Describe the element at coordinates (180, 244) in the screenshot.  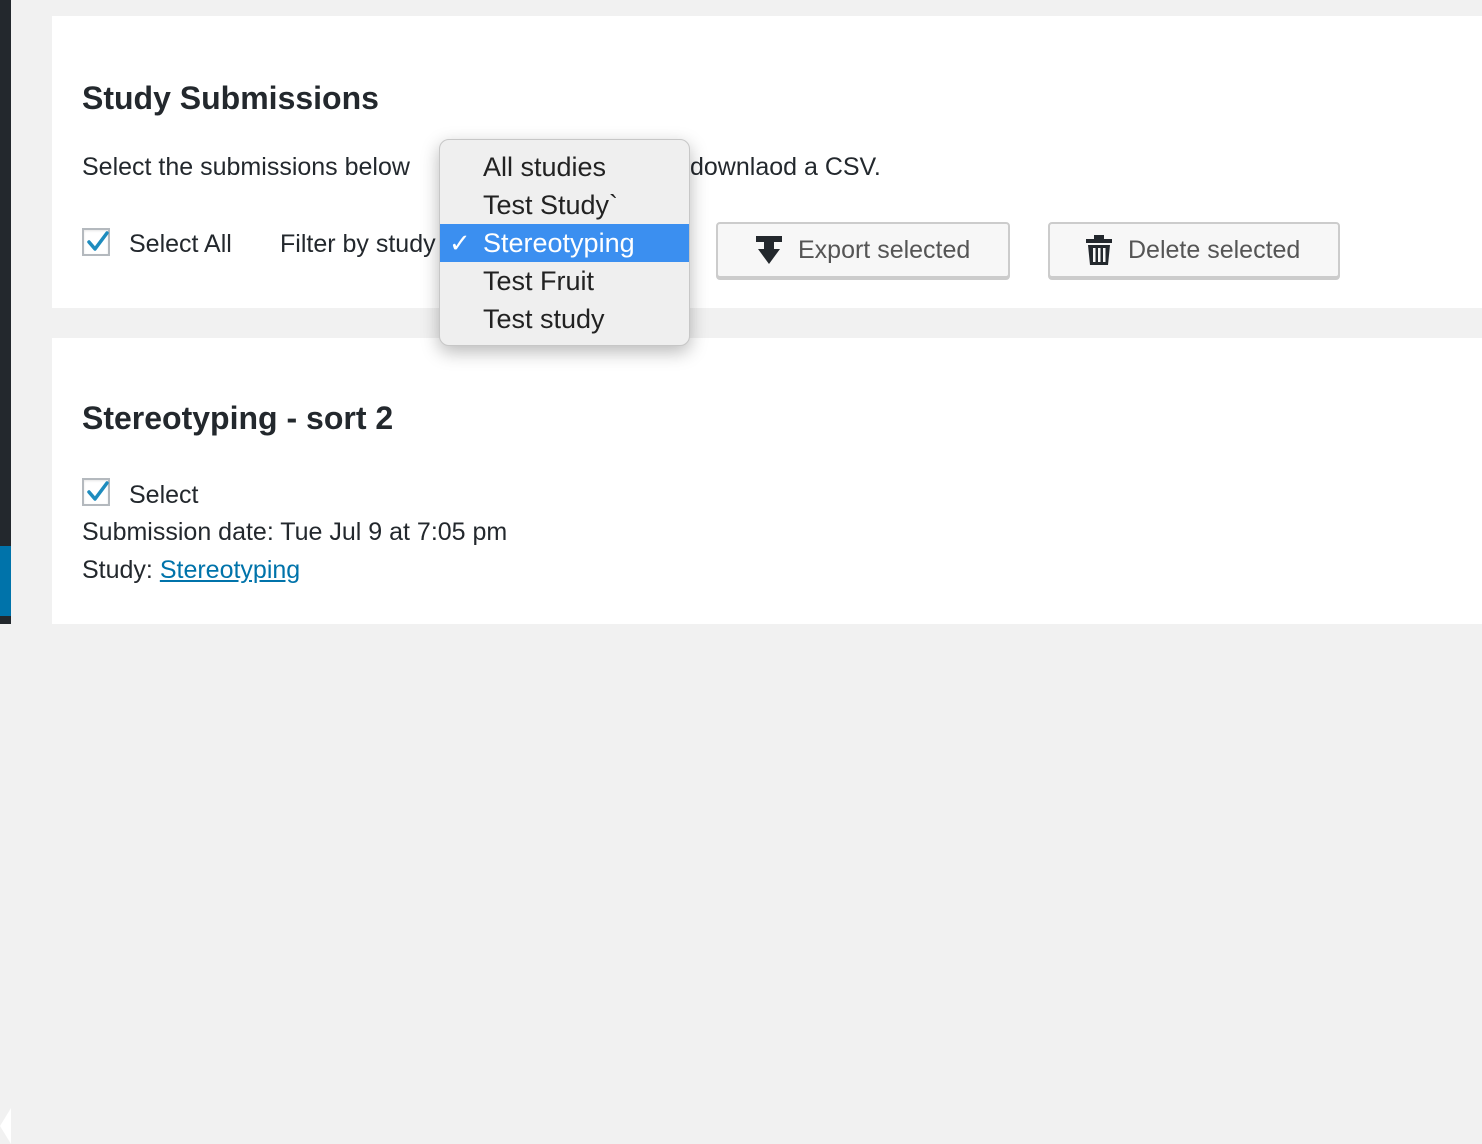
I see `select-all-label: Select All` at that location.